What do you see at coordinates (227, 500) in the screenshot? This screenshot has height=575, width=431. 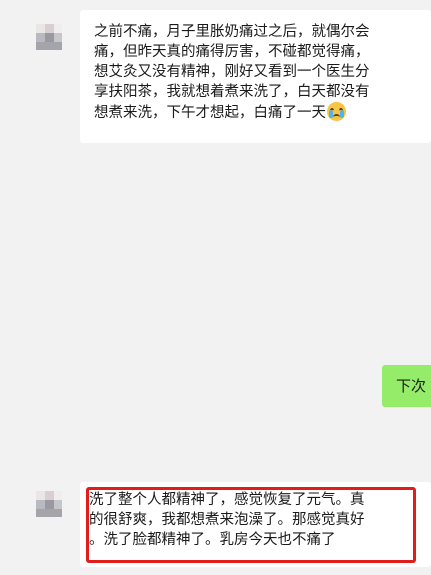 I see `message-text-line: 洗了整个人都精神了，感觉恢复了元气。真` at bounding box center [227, 500].